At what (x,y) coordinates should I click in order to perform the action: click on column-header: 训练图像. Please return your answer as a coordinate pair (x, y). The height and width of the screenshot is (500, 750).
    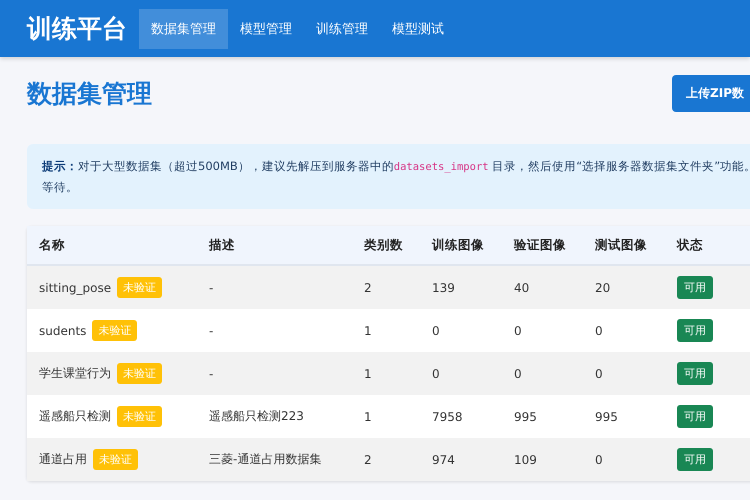
    Looking at the image, I should click on (458, 245).